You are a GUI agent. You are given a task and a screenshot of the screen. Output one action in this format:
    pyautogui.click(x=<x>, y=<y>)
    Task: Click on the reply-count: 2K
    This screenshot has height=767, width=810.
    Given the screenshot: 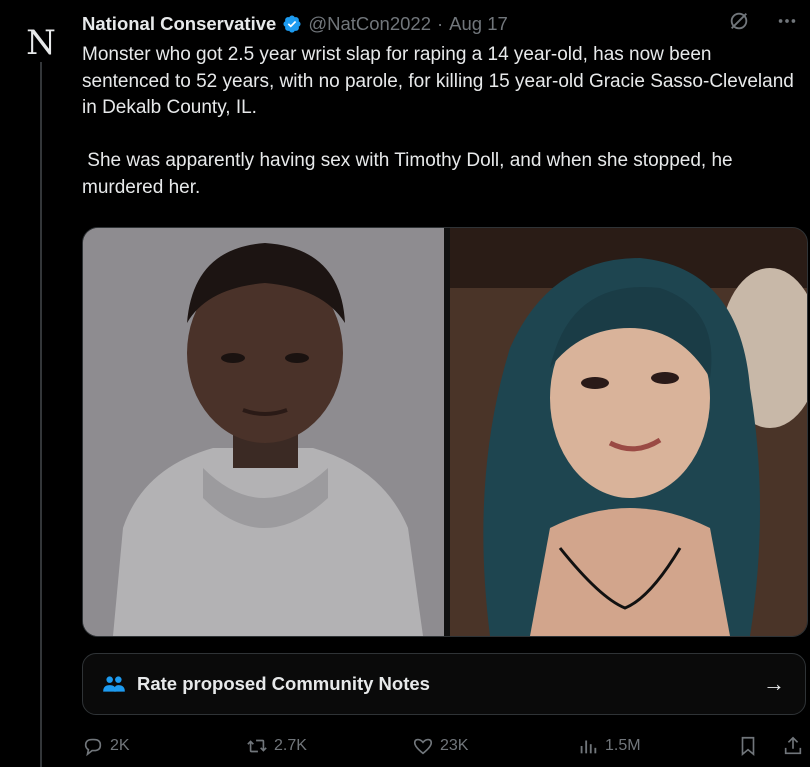 What is the action you would take?
    pyautogui.click(x=120, y=745)
    